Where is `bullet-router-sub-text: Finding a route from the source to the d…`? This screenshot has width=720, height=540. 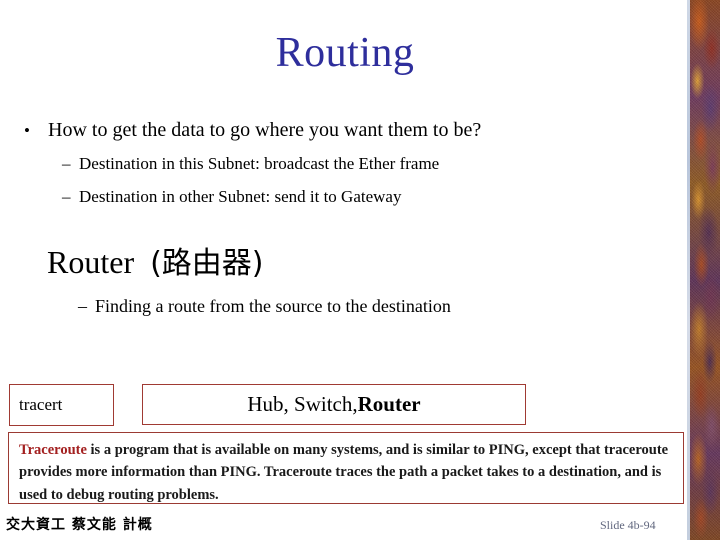
bullet-router-sub-text: Finding a route from the source to the d… is located at coordinates (273, 306).